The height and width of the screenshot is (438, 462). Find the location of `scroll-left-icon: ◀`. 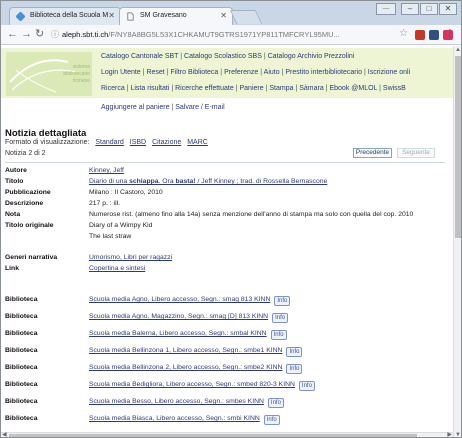

scroll-left-icon: ◀ is located at coordinates (4, 434).